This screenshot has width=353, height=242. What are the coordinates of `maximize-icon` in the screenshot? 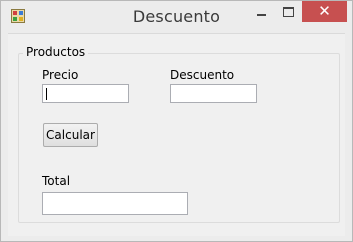 It's located at (288, 12).